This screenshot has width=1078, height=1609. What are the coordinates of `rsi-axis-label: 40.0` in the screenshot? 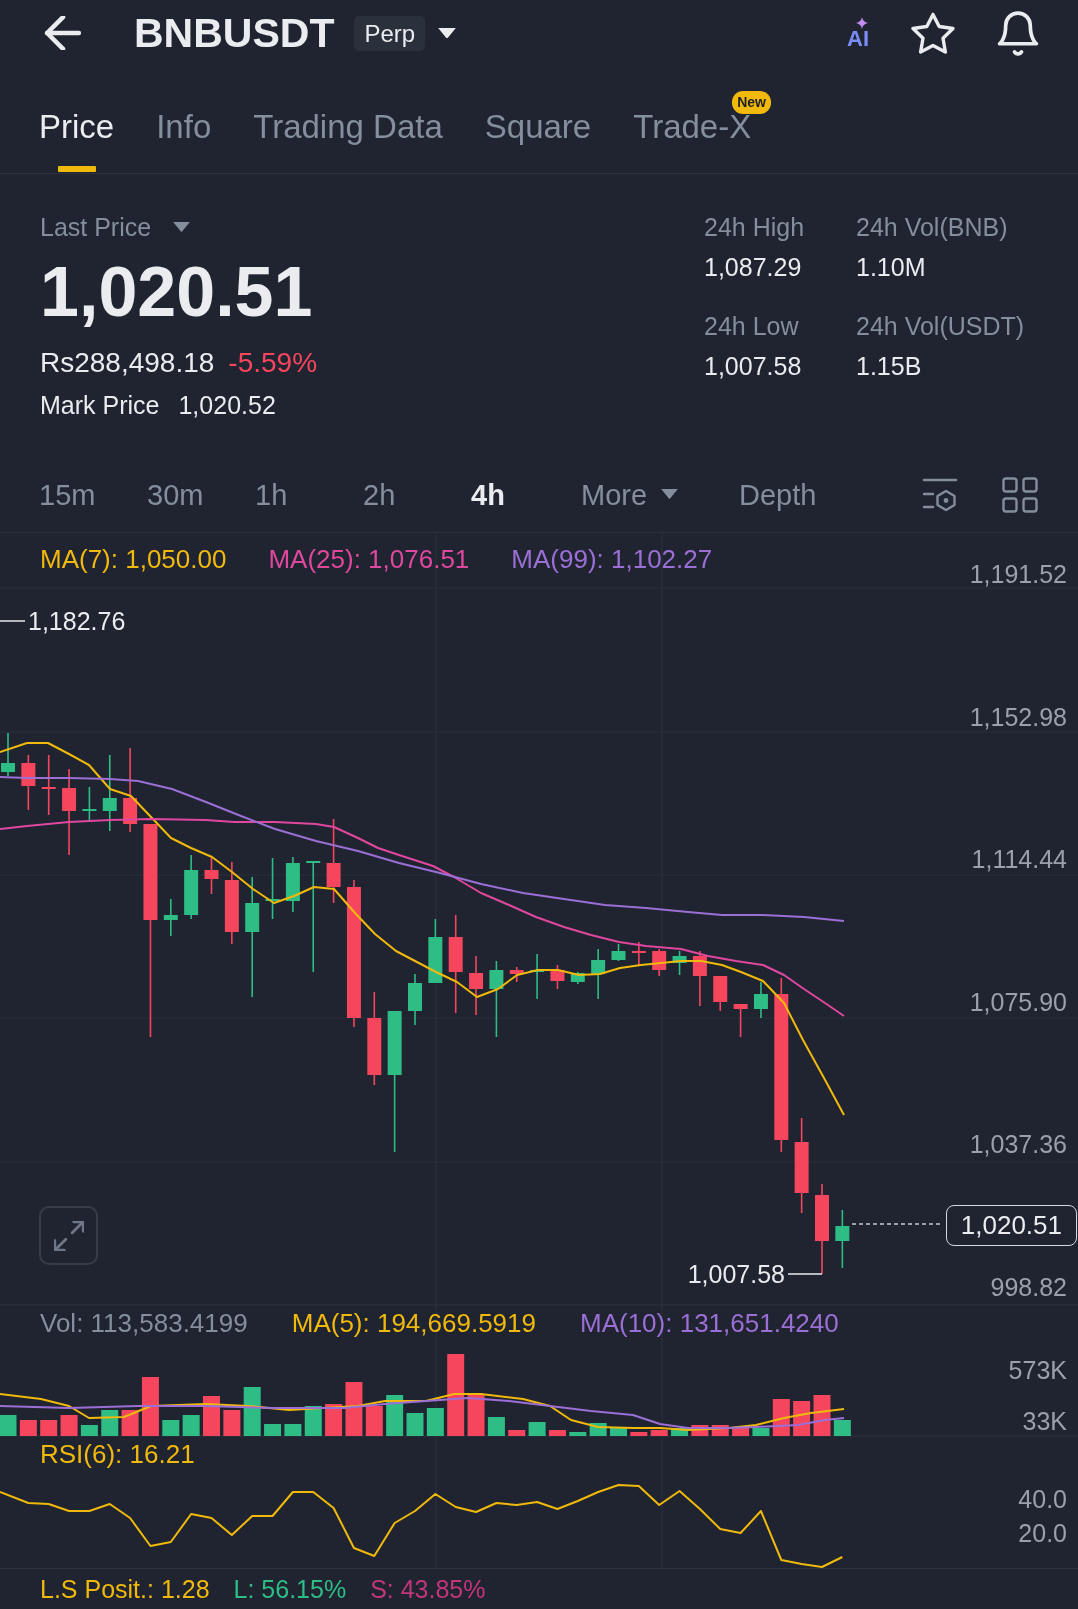 It's located at (1042, 1499).